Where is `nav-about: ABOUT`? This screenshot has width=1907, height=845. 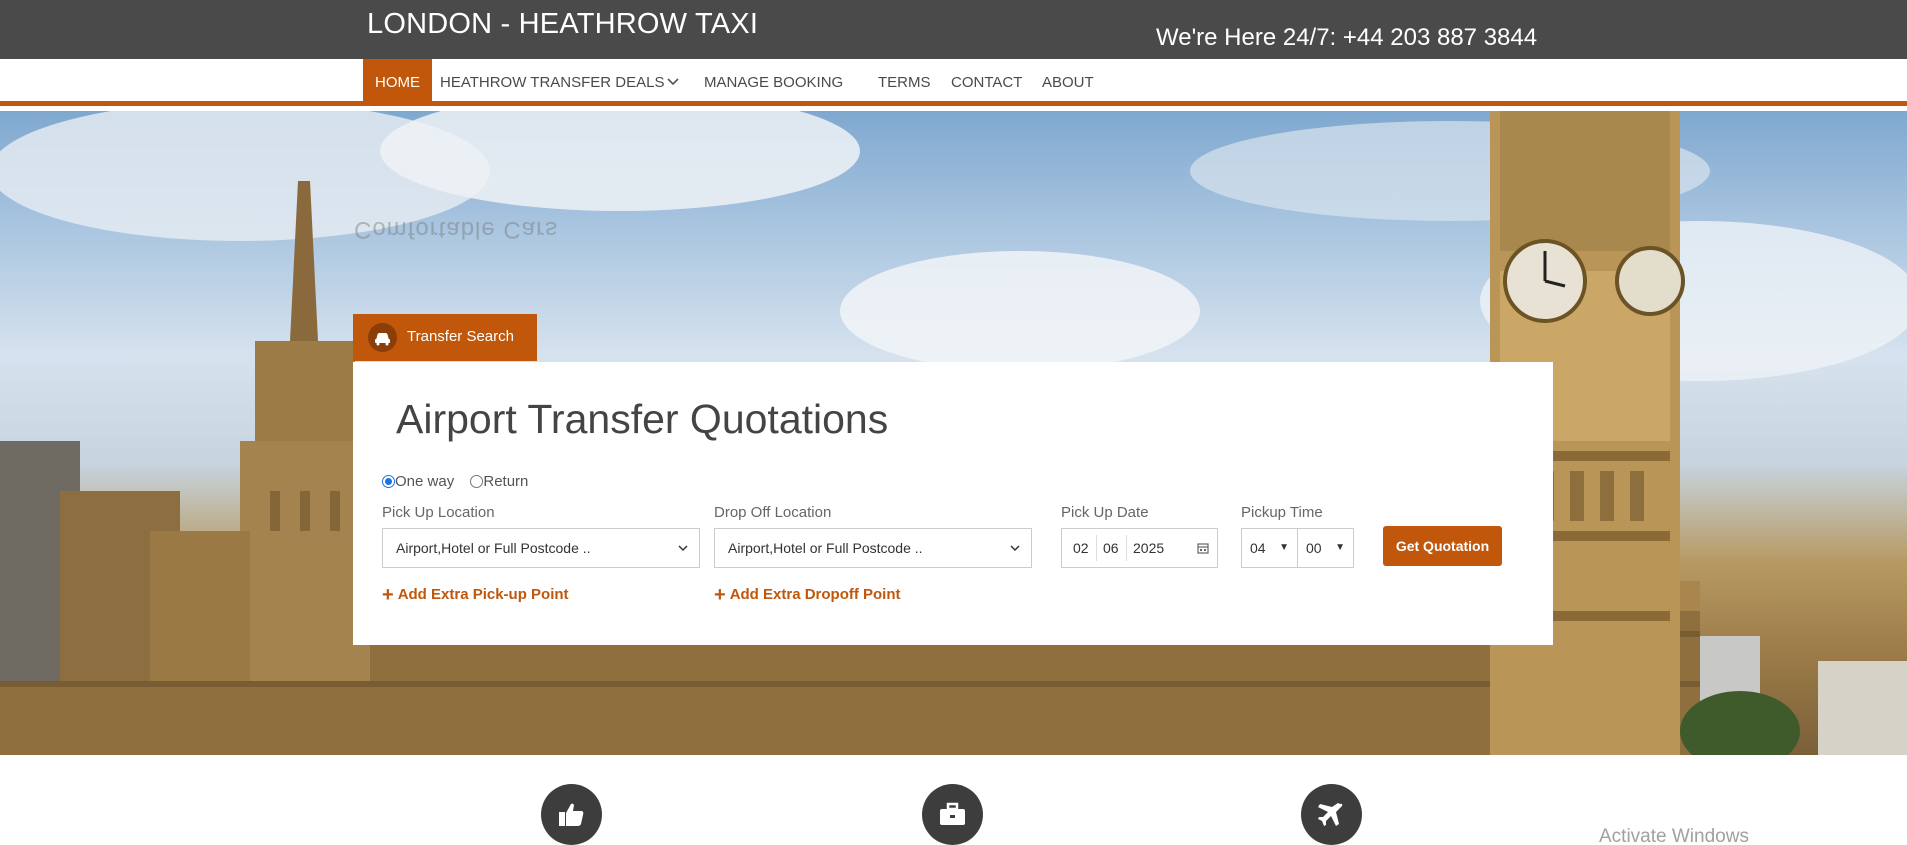 nav-about: ABOUT is located at coordinates (1068, 82).